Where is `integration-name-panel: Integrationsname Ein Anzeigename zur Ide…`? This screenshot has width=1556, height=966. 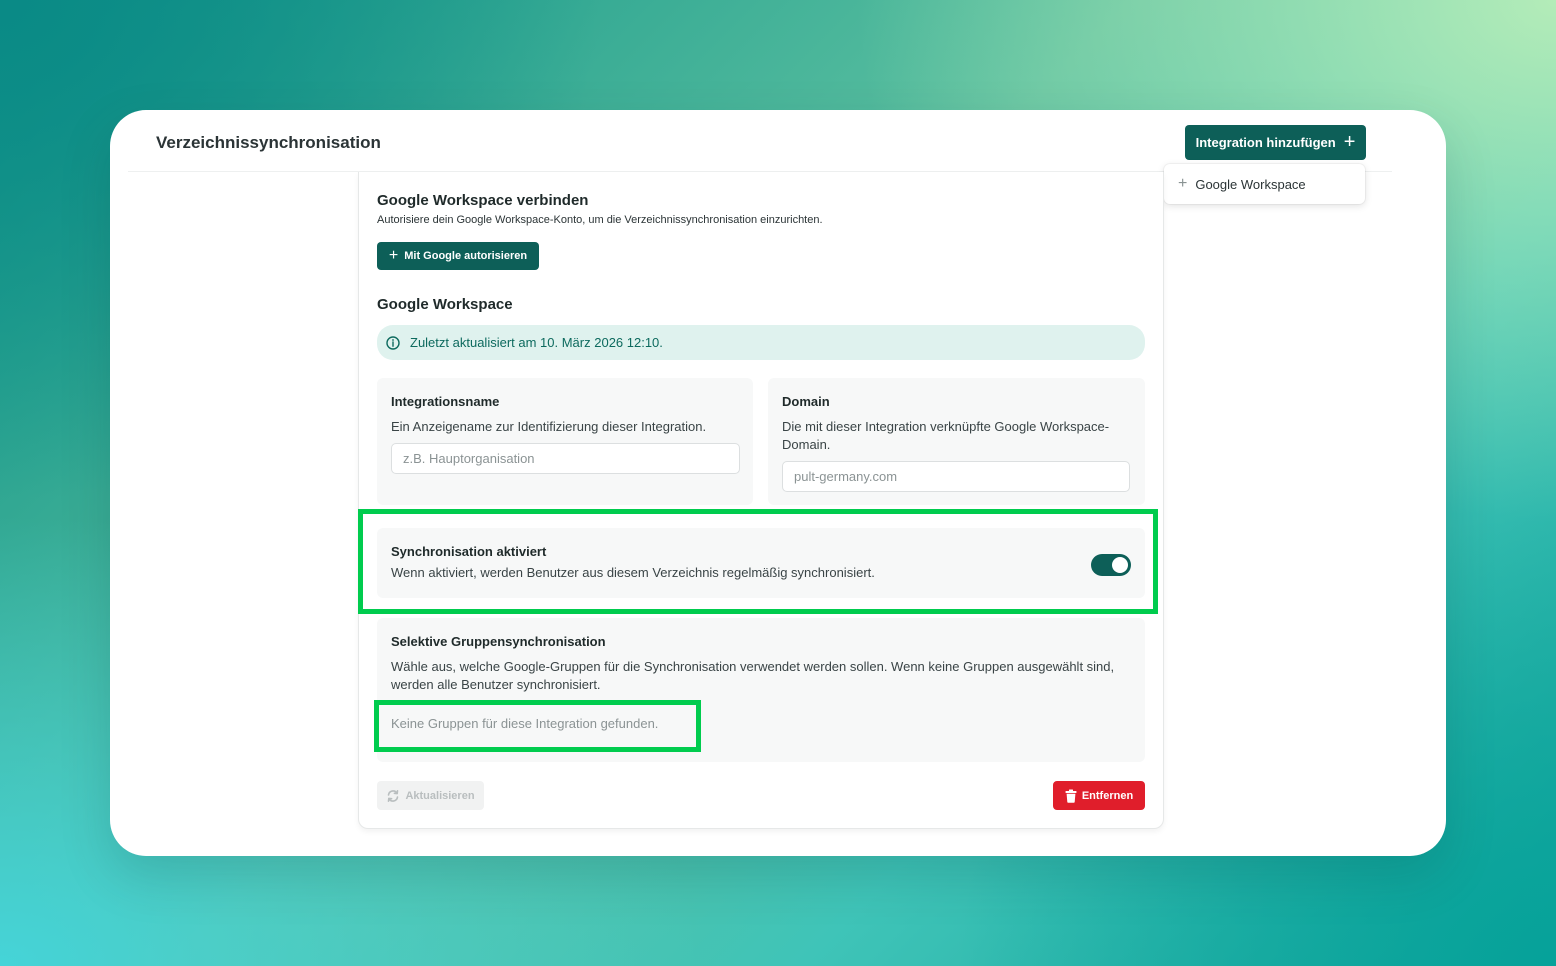 integration-name-panel: Integrationsname Ein Anzeigename zur Ide… is located at coordinates (565, 441).